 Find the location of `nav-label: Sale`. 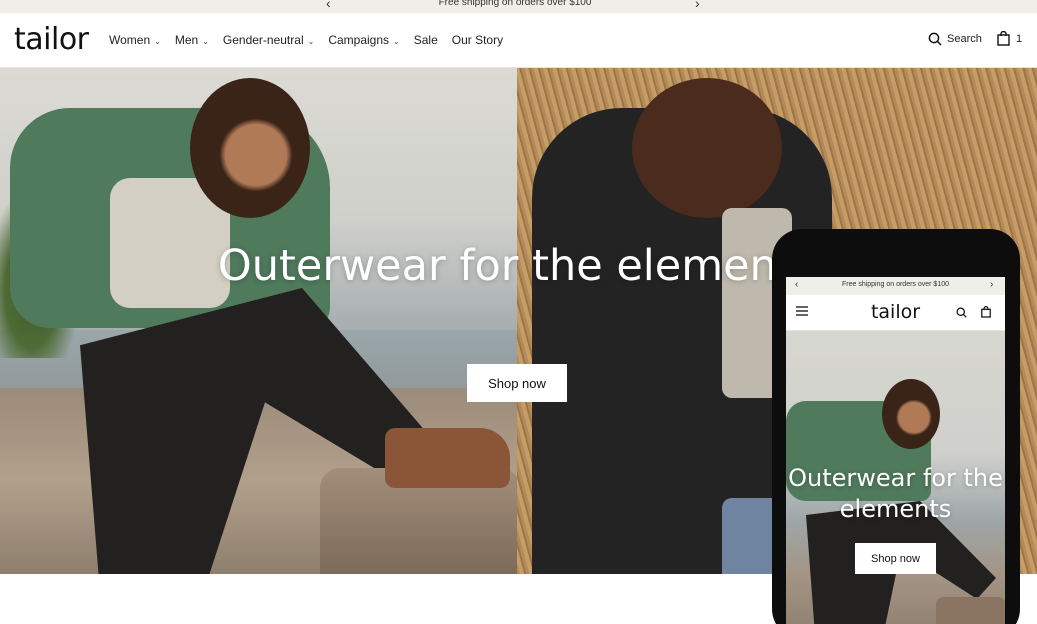

nav-label: Sale is located at coordinates (425, 40).